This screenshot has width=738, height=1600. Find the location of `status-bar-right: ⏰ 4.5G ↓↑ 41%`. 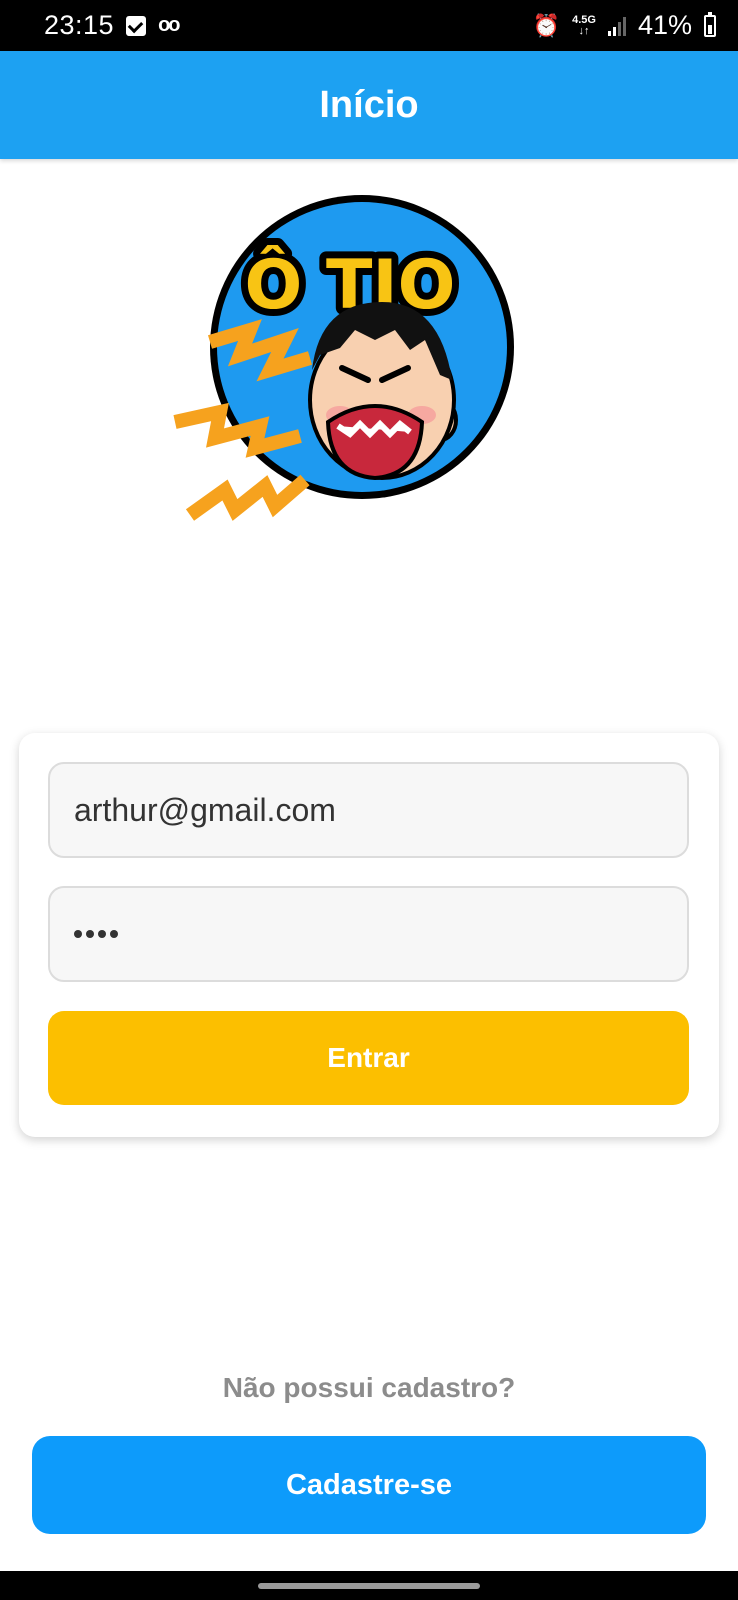

status-bar-right: ⏰ 4.5G ↓↑ 41% is located at coordinates (624, 25).